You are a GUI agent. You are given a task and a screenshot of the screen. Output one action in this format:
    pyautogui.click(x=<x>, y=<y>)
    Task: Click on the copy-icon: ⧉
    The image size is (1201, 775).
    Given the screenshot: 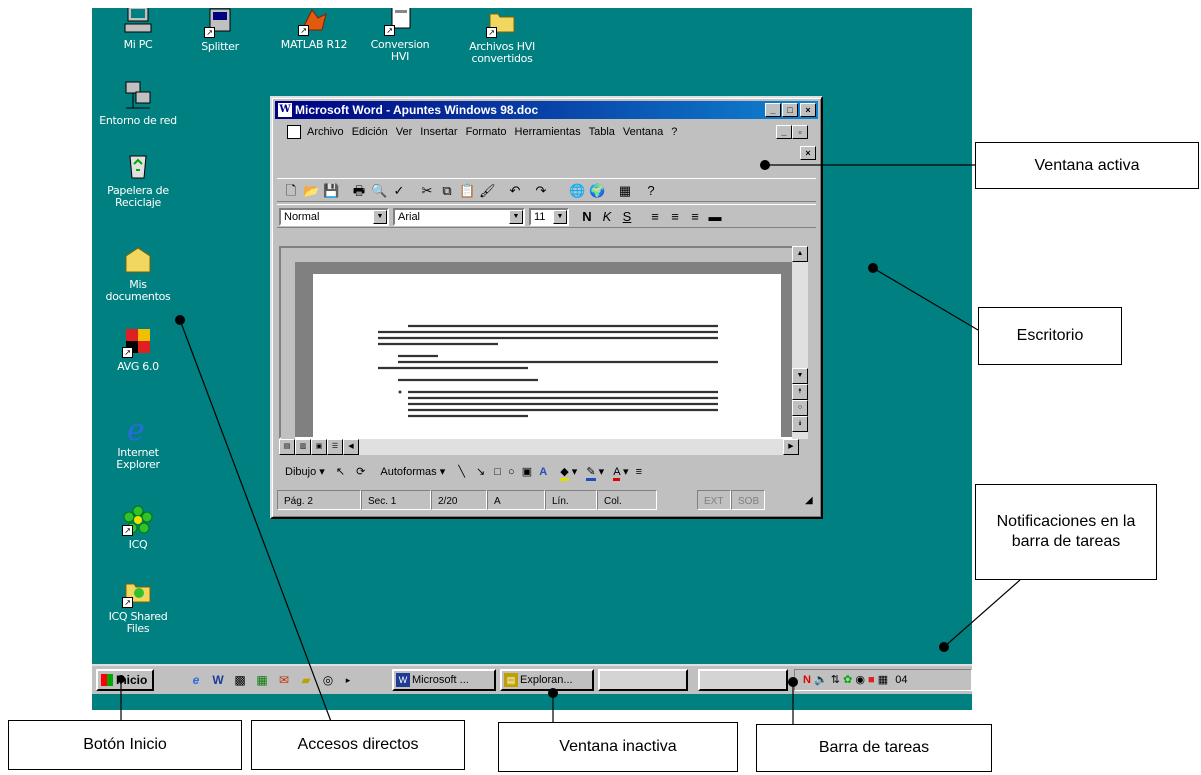 What is the action you would take?
    pyautogui.click(x=447, y=191)
    